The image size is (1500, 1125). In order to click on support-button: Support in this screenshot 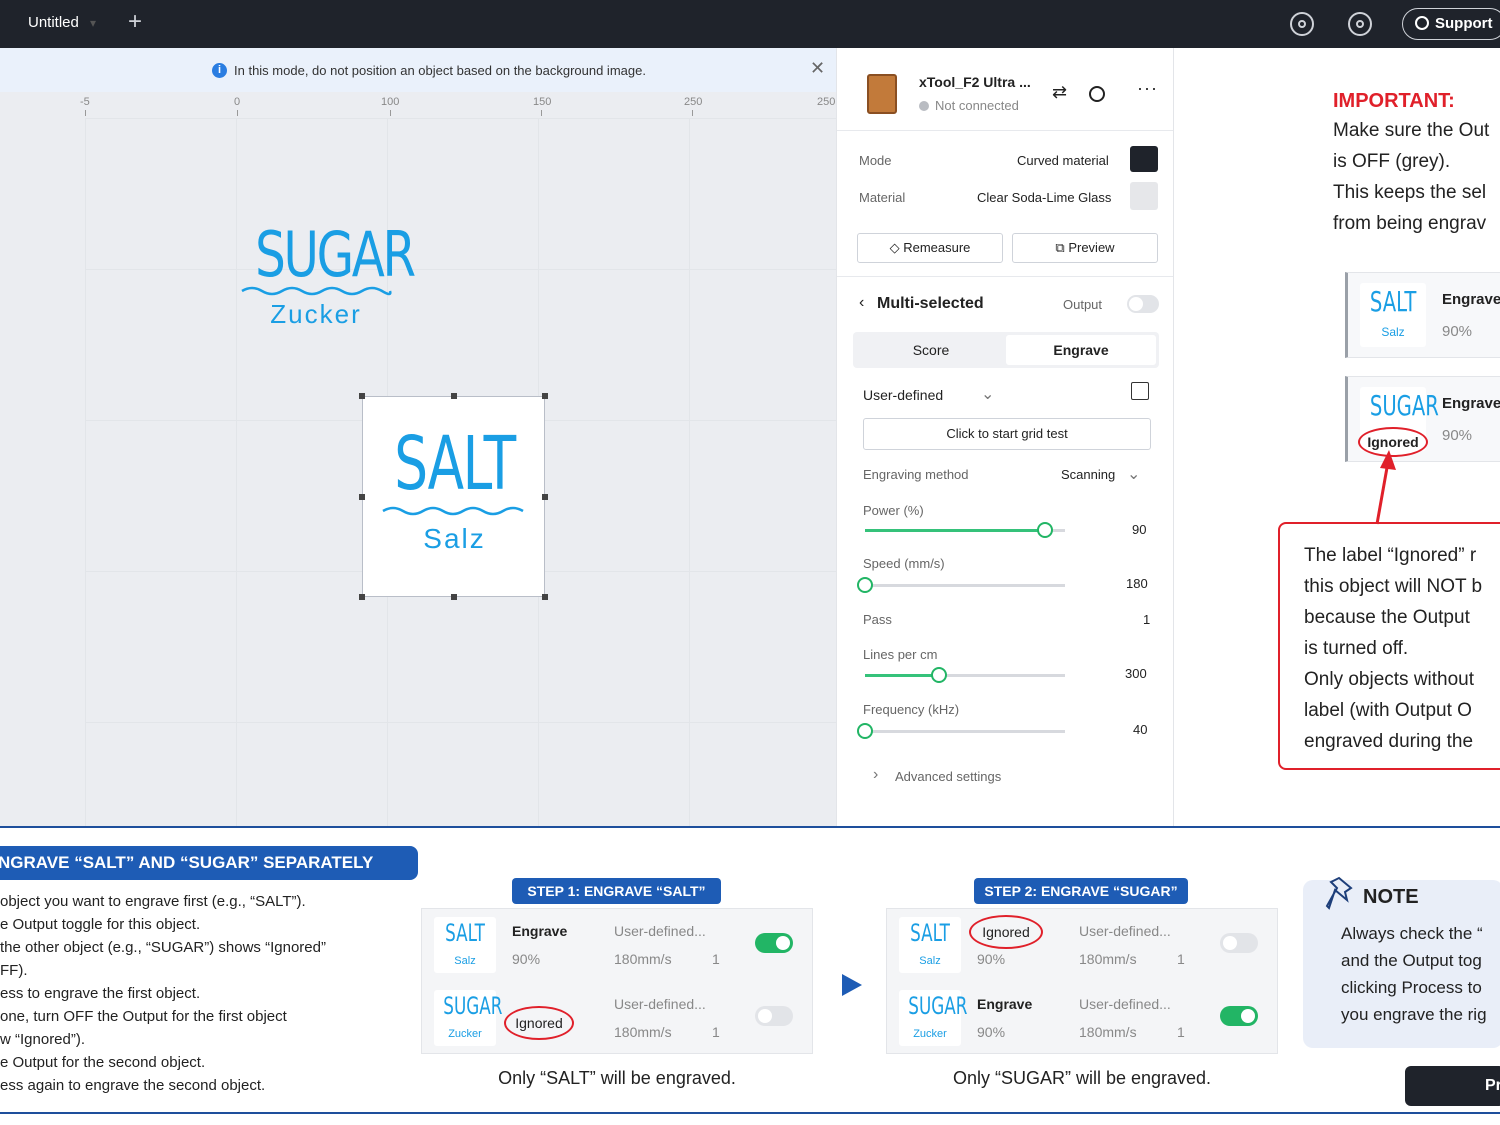, I will do `click(1451, 24)`.